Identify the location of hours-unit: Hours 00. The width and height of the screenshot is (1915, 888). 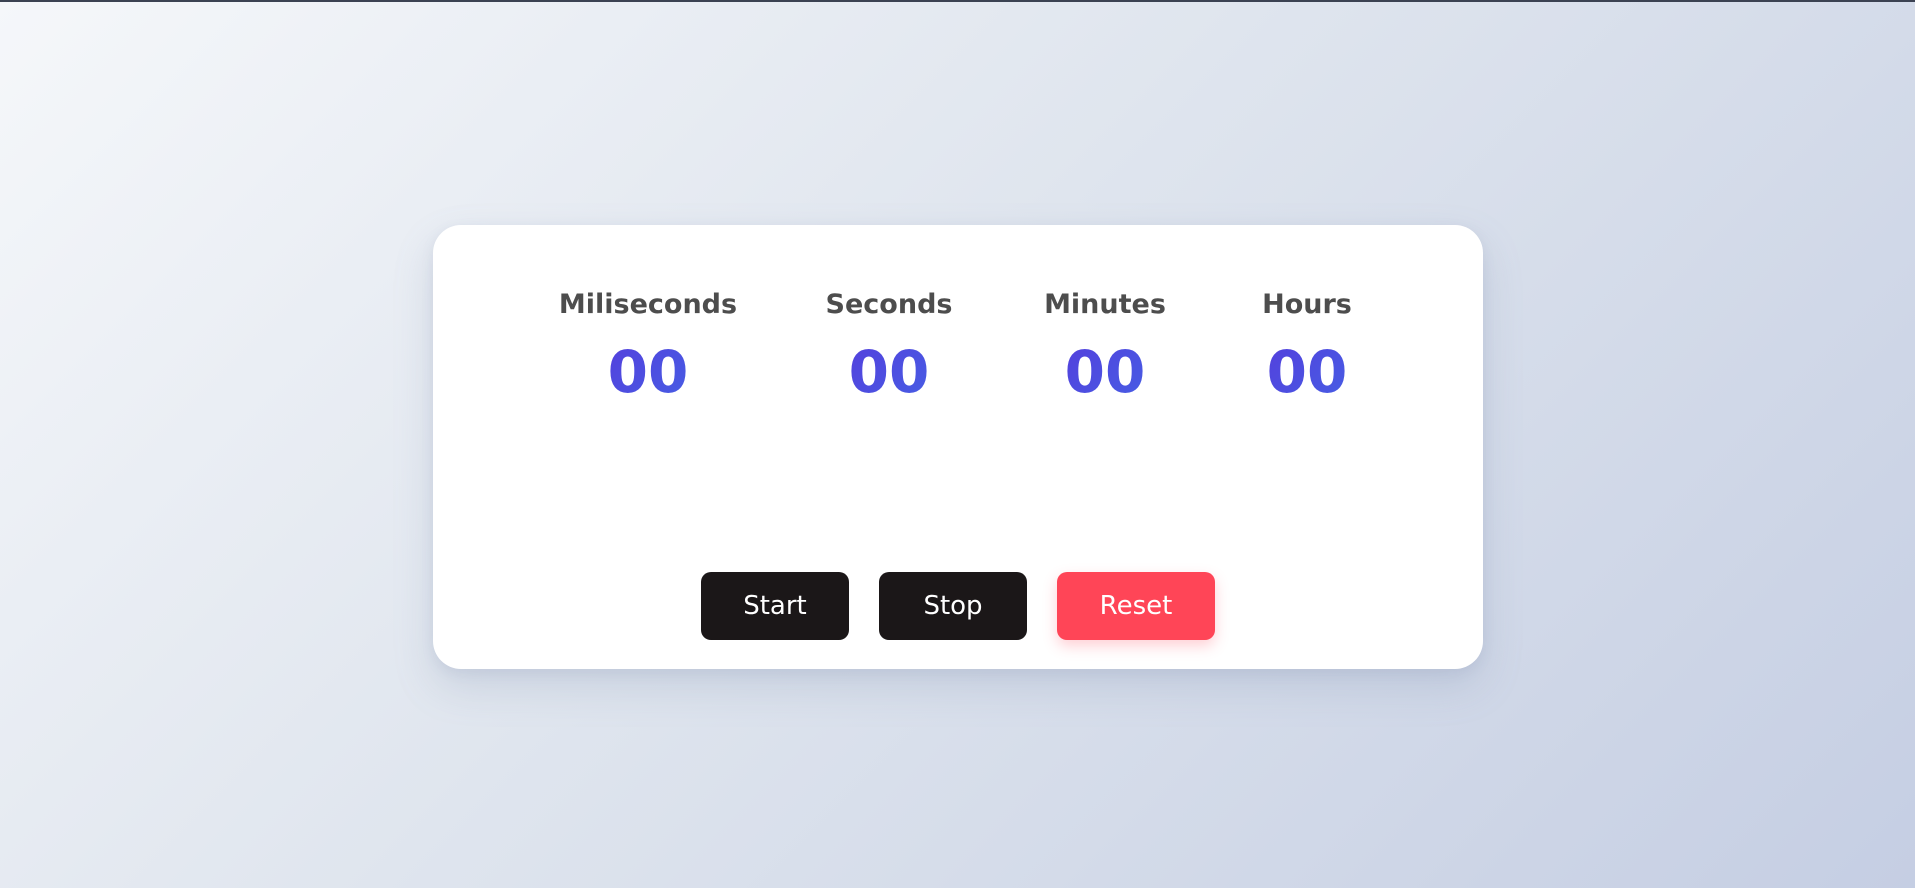
(1307, 346).